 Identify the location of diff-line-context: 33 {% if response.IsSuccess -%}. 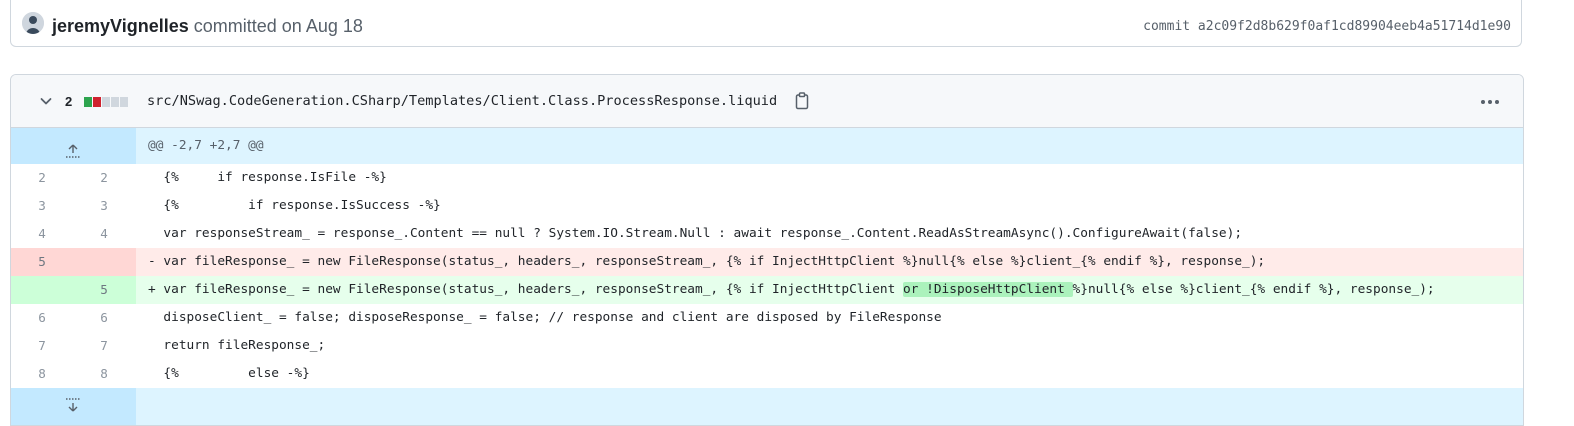
(767, 206).